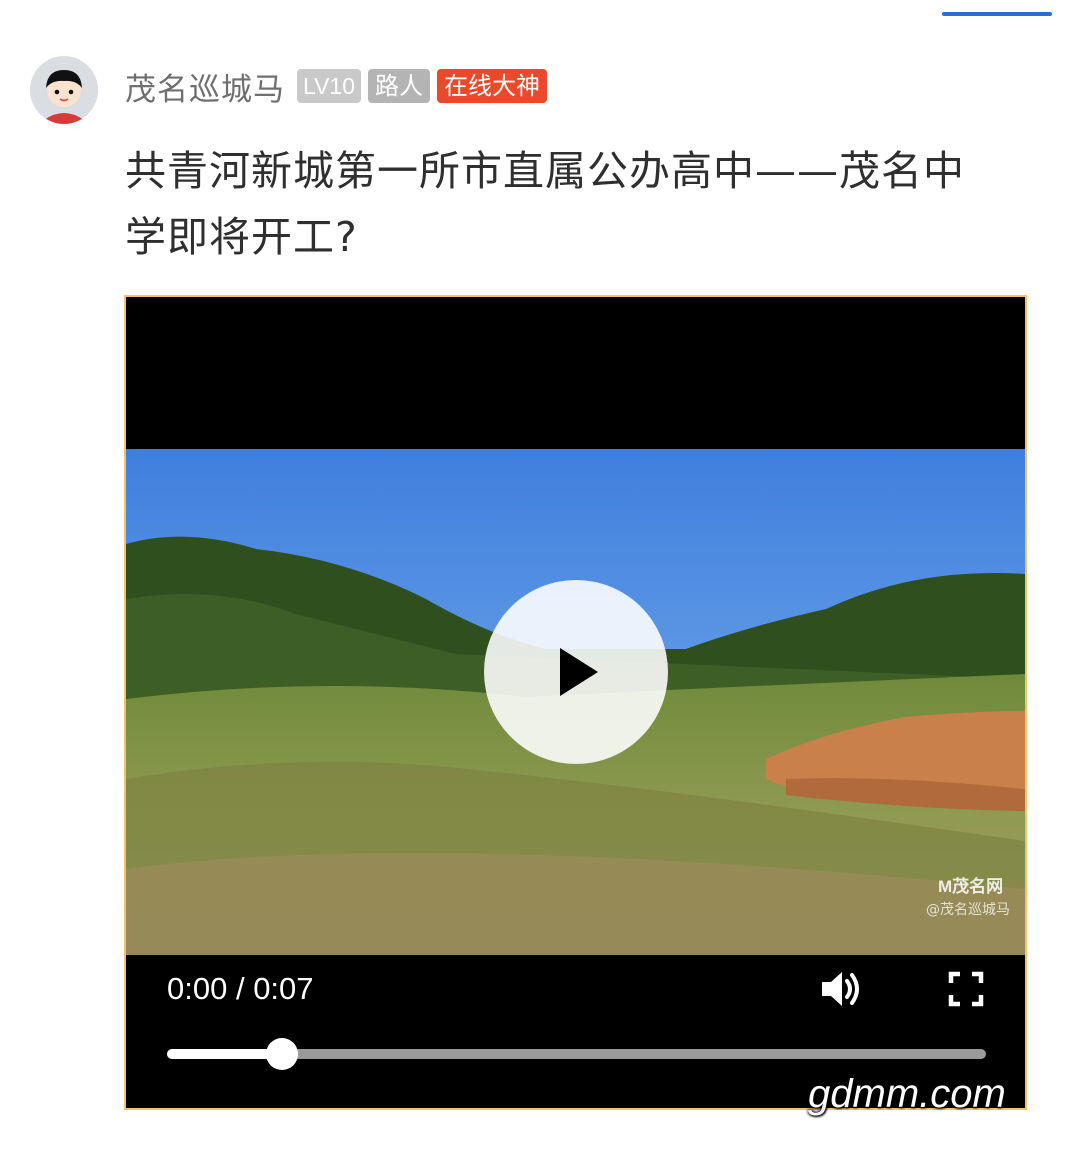  I want to click on video-watermark-user: @茂名巡城马, so click(968, 910).